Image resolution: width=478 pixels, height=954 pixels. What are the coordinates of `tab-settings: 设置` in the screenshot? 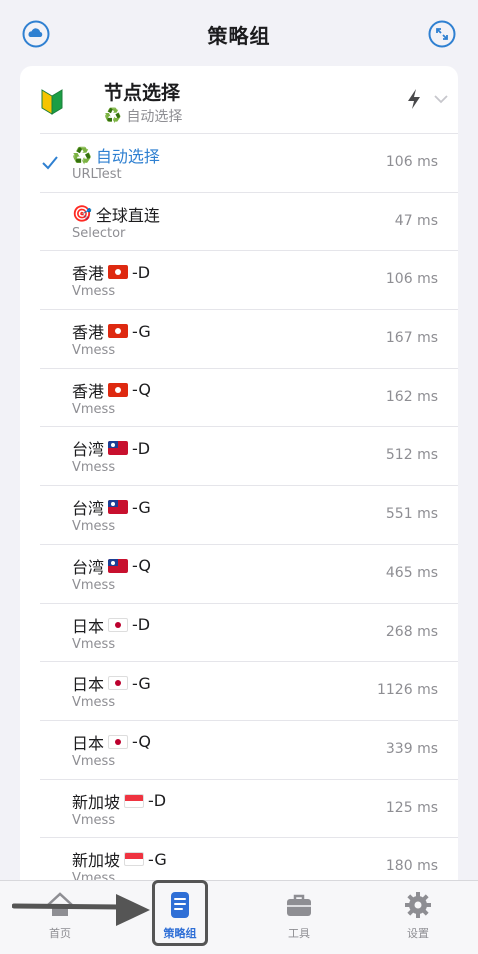 It's located at (418, 917).